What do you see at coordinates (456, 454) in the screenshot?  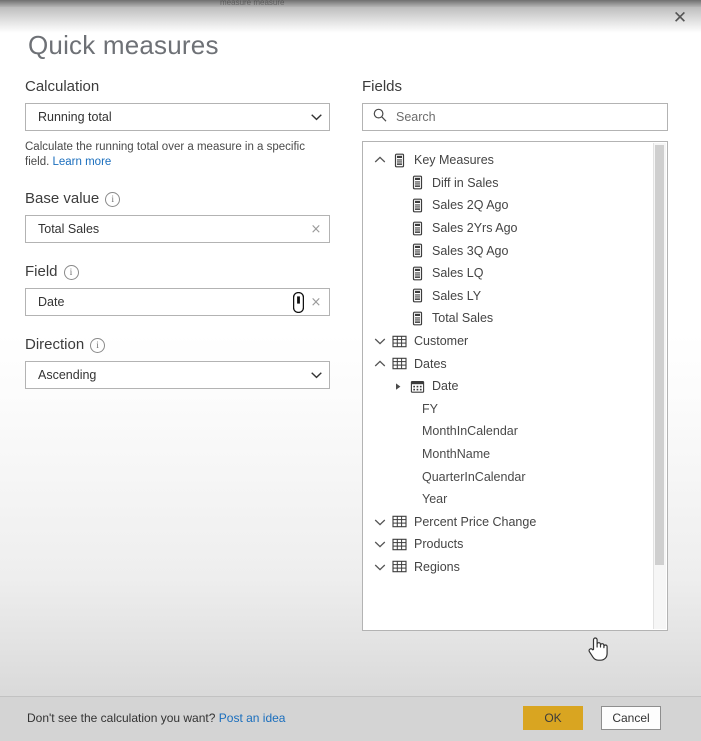 I see `fields-tree-item-label: MonthName` at bounding box center [456, 454].